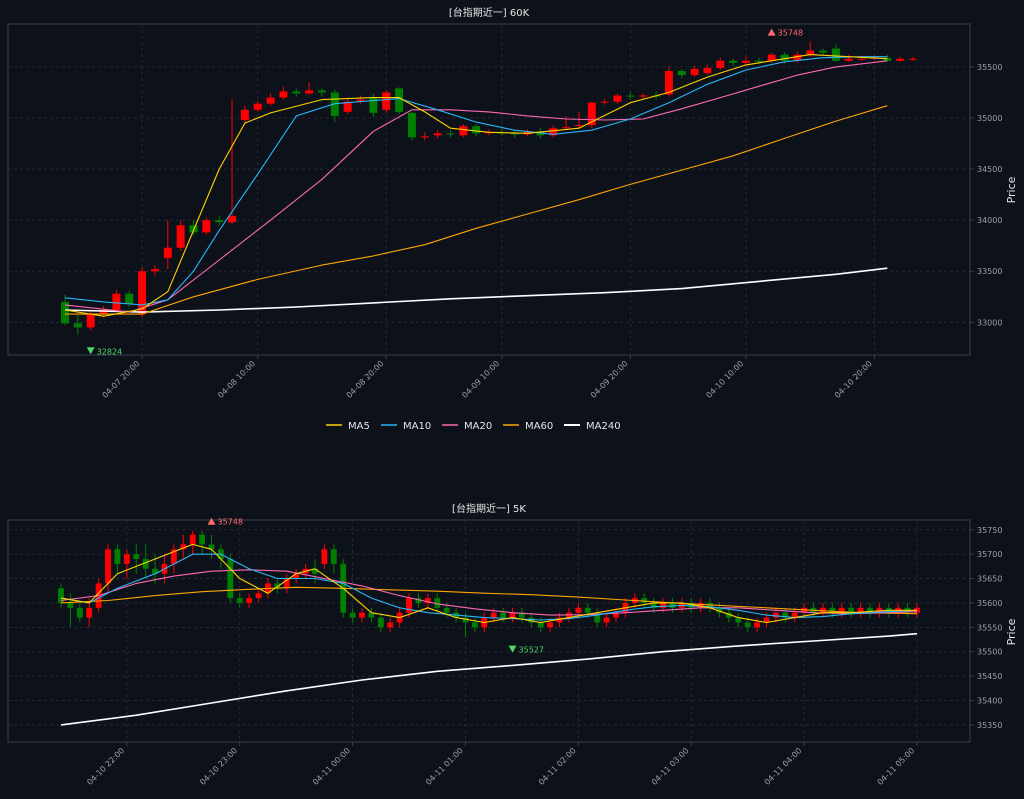 The width and height of the screenshot is (1024, 799). Describe the element at coordinates (512, 649) in the screenshot. I see `trough-marker-5k` at that location.